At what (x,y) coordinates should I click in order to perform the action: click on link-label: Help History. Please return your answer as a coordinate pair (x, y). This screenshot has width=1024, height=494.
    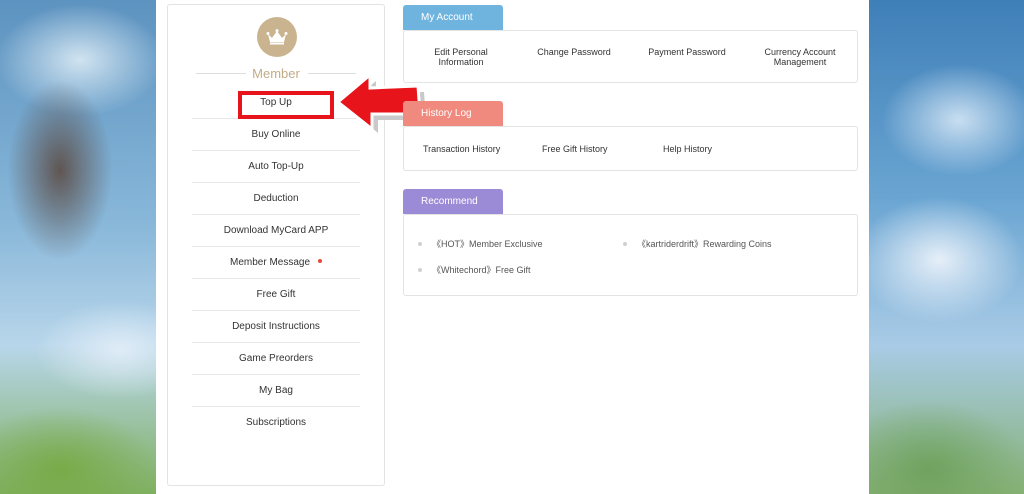
    Looking at the image, I should click on (688, 149).